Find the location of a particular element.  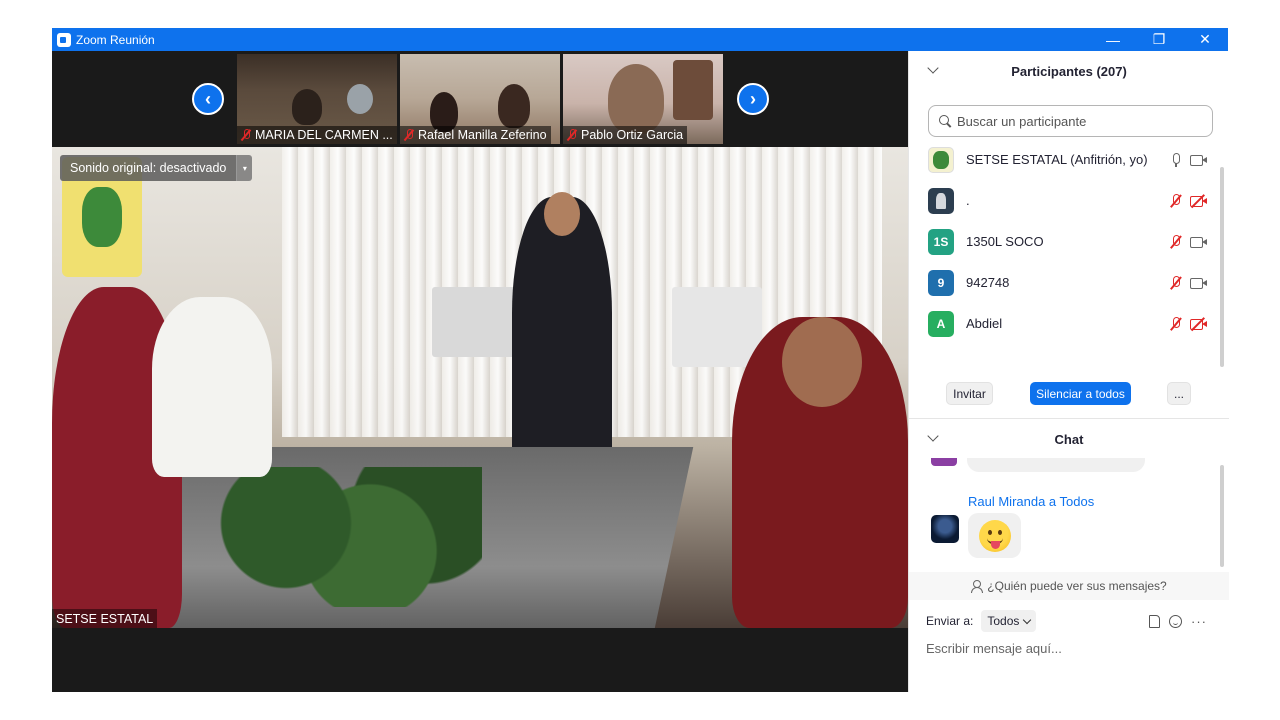

participants-title: Participantes (207) is located at coordinates (1069, 71).